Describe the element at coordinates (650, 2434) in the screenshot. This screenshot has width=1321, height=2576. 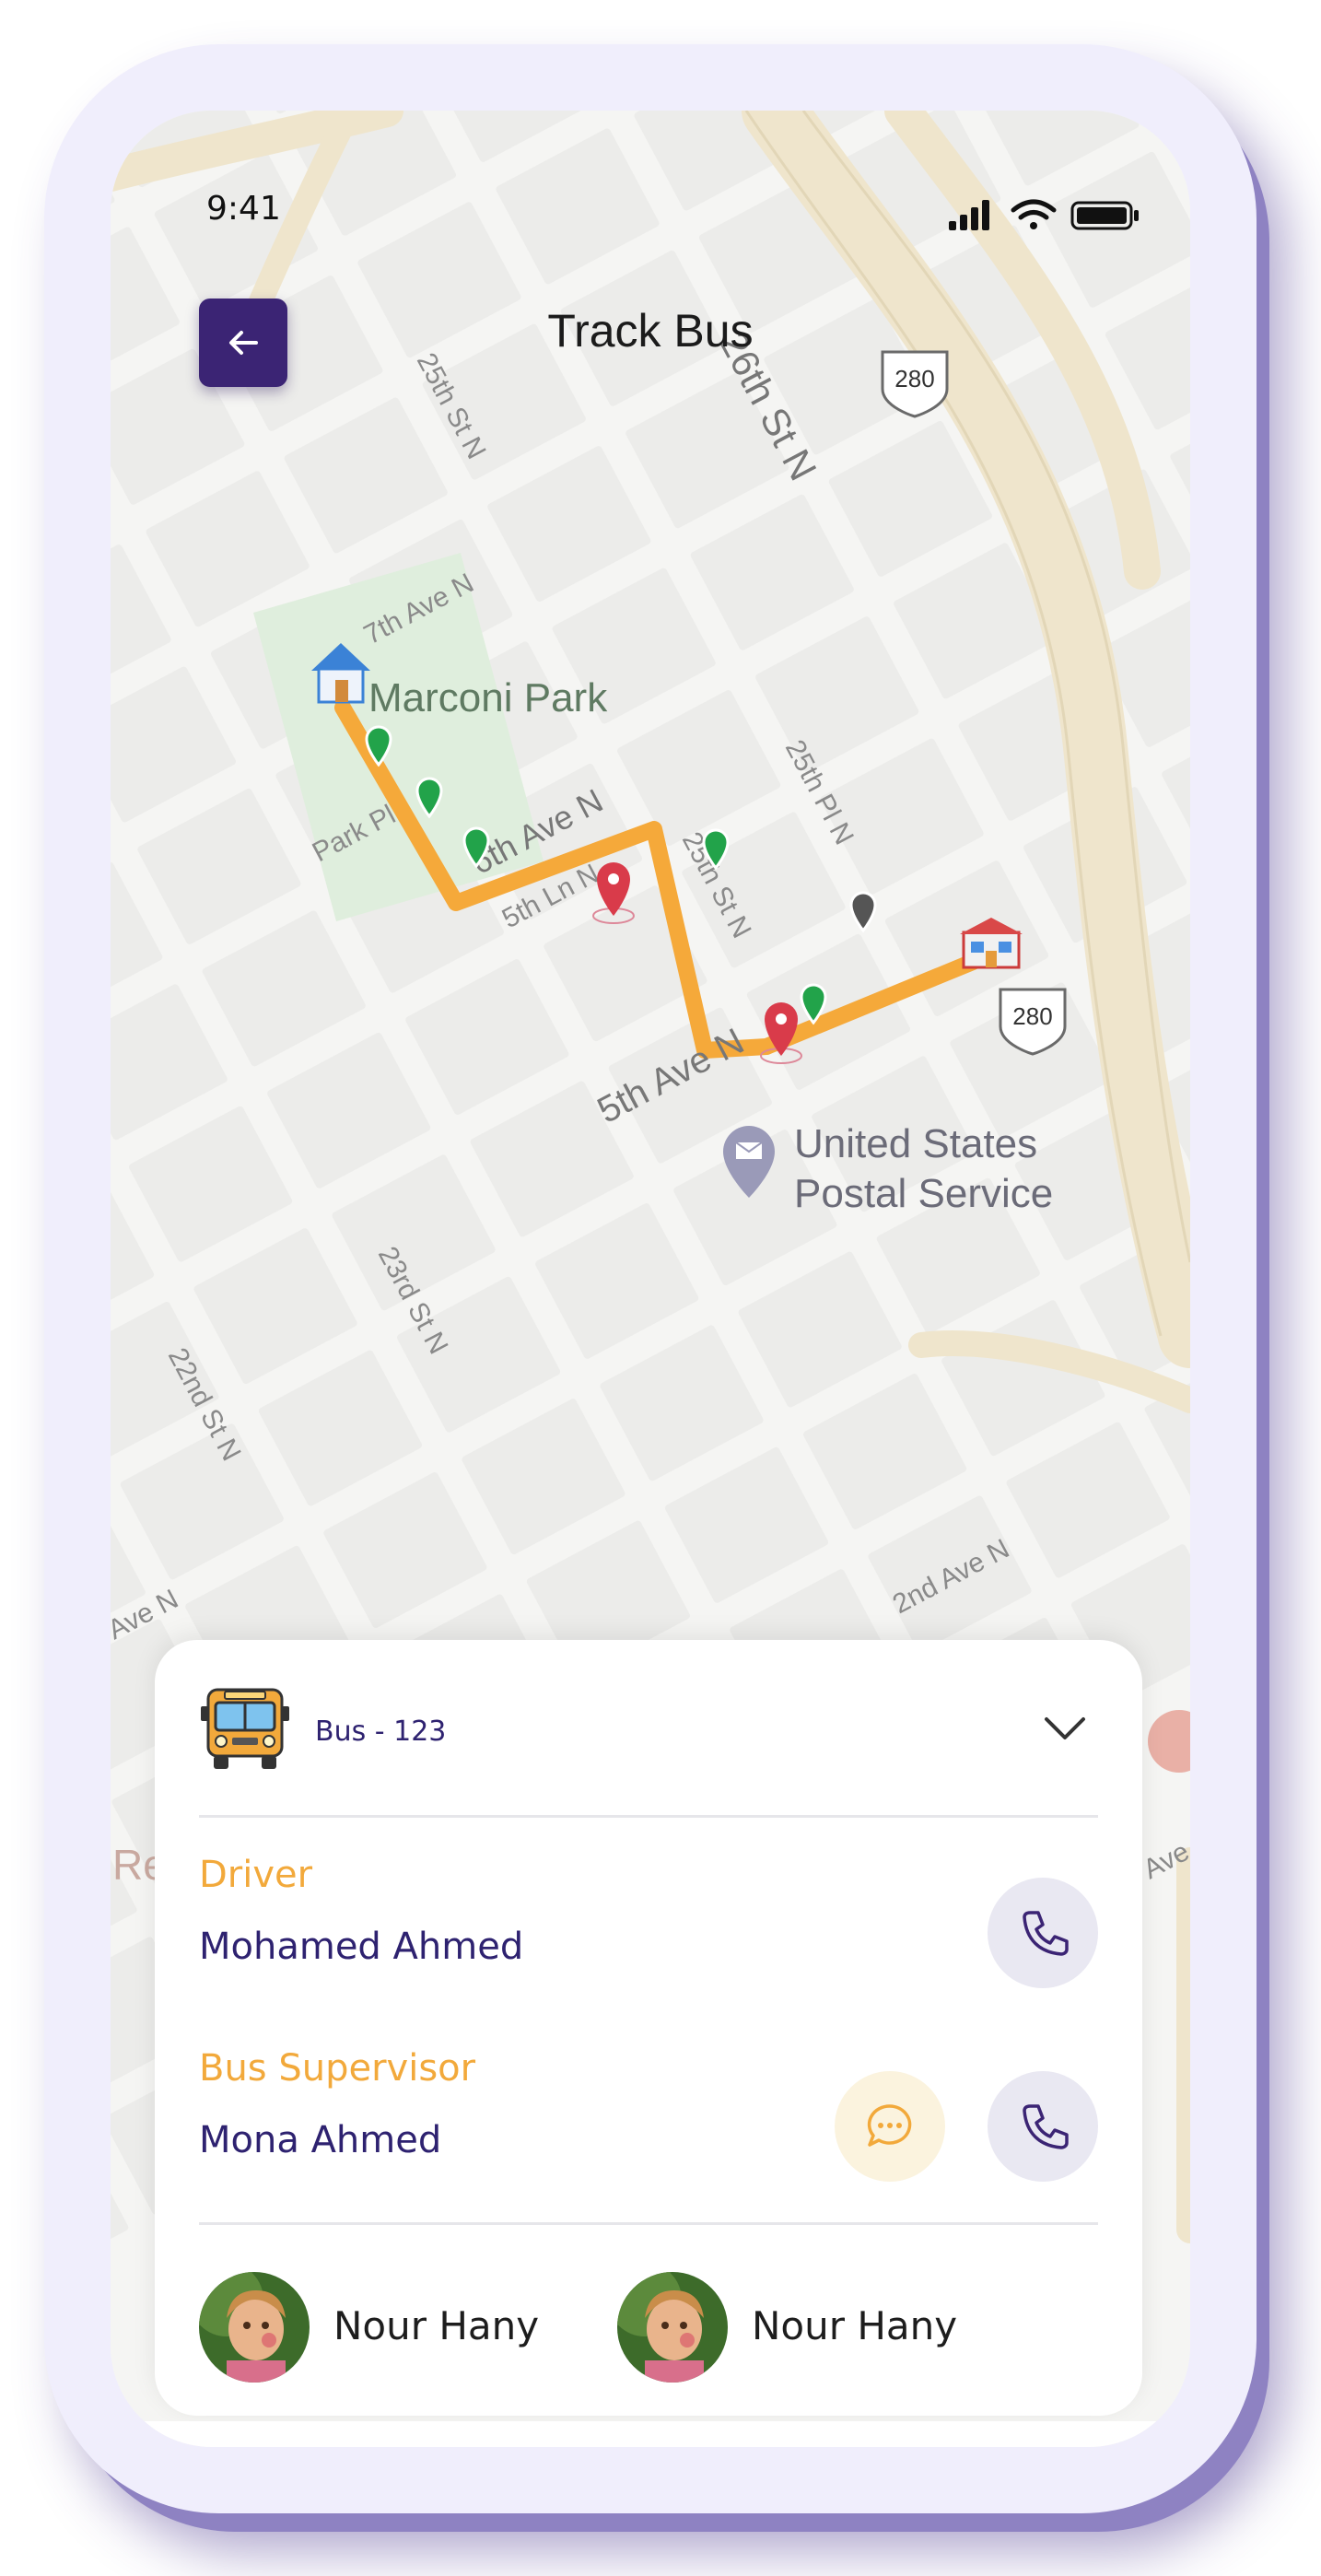
I see `home-indicator-area` at that location.